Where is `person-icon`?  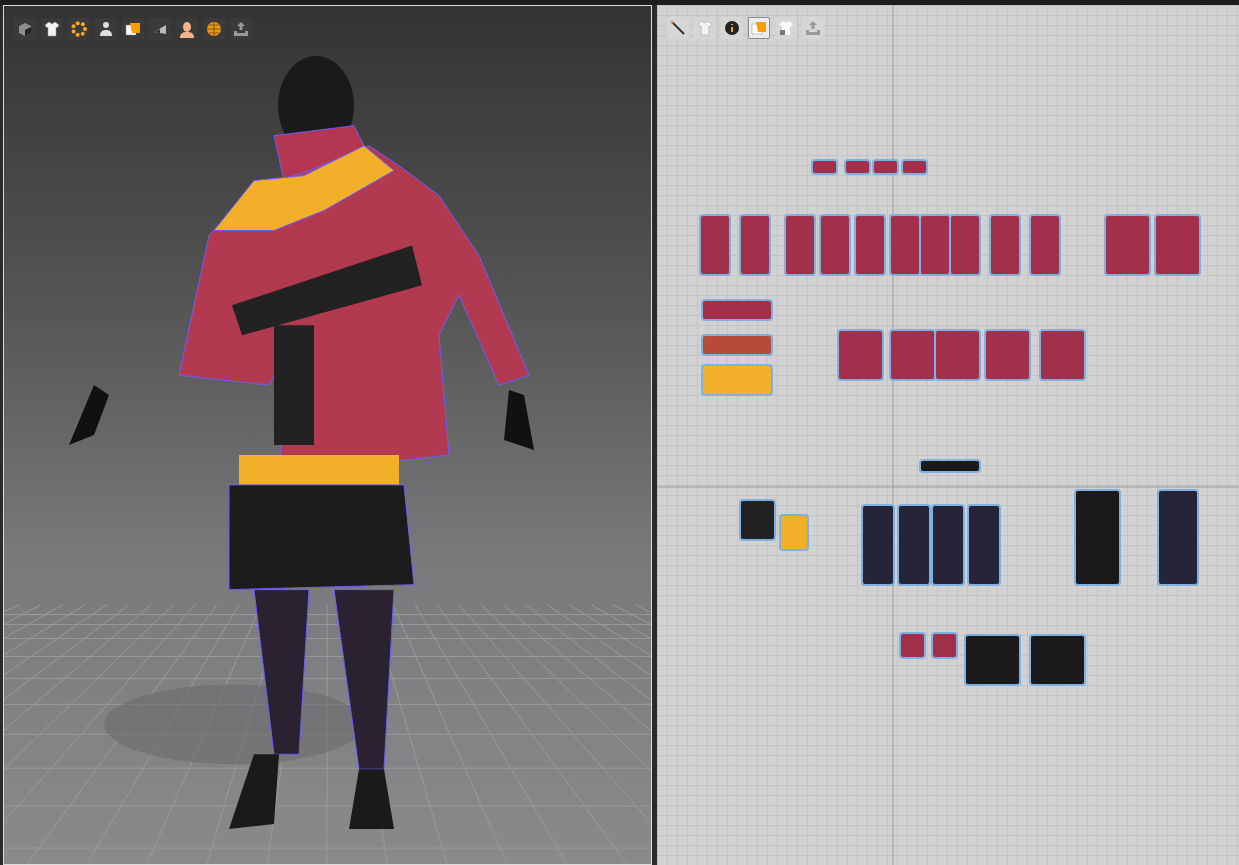 person-icon is located at coordinates (106, 29).